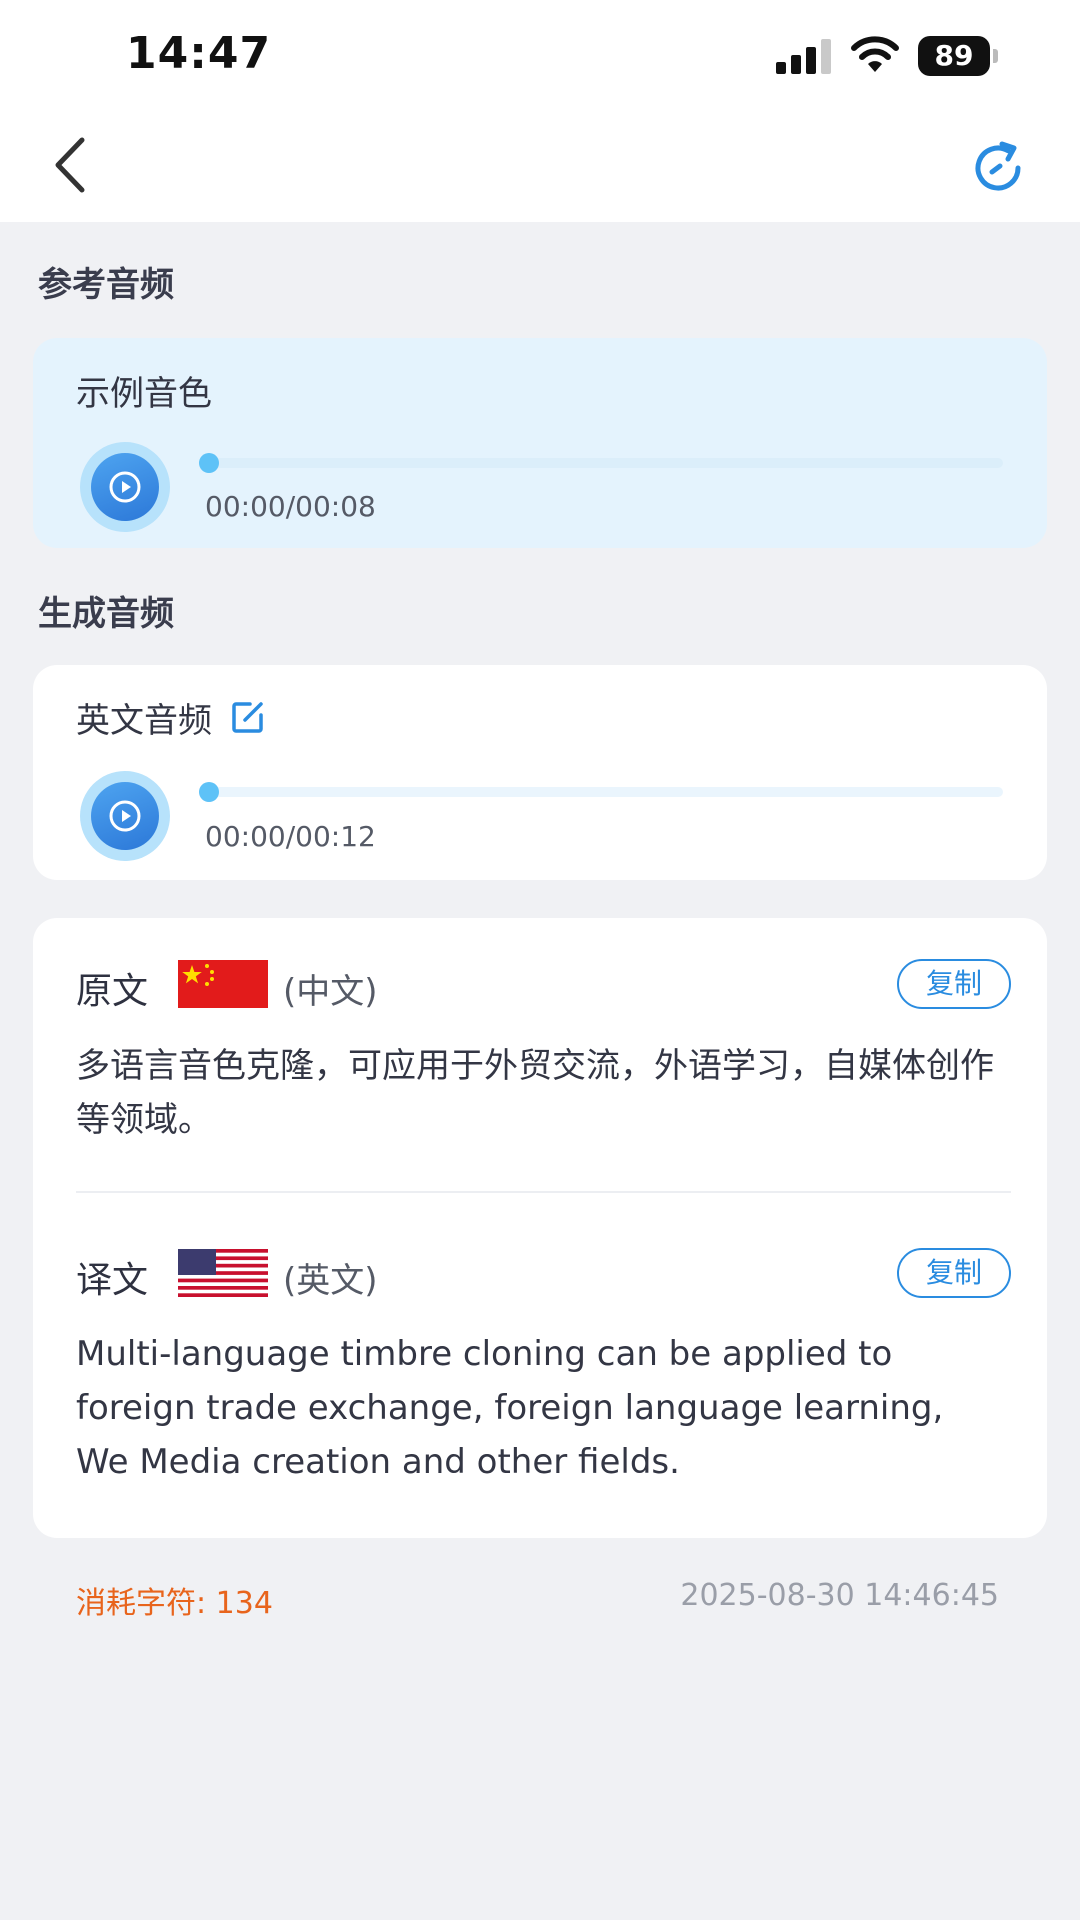 This screenshot has width=1080, height=1920. Describe the element at coordinates (805, 56) in the screenshot. I see `cellular-signal-icon` at that location.